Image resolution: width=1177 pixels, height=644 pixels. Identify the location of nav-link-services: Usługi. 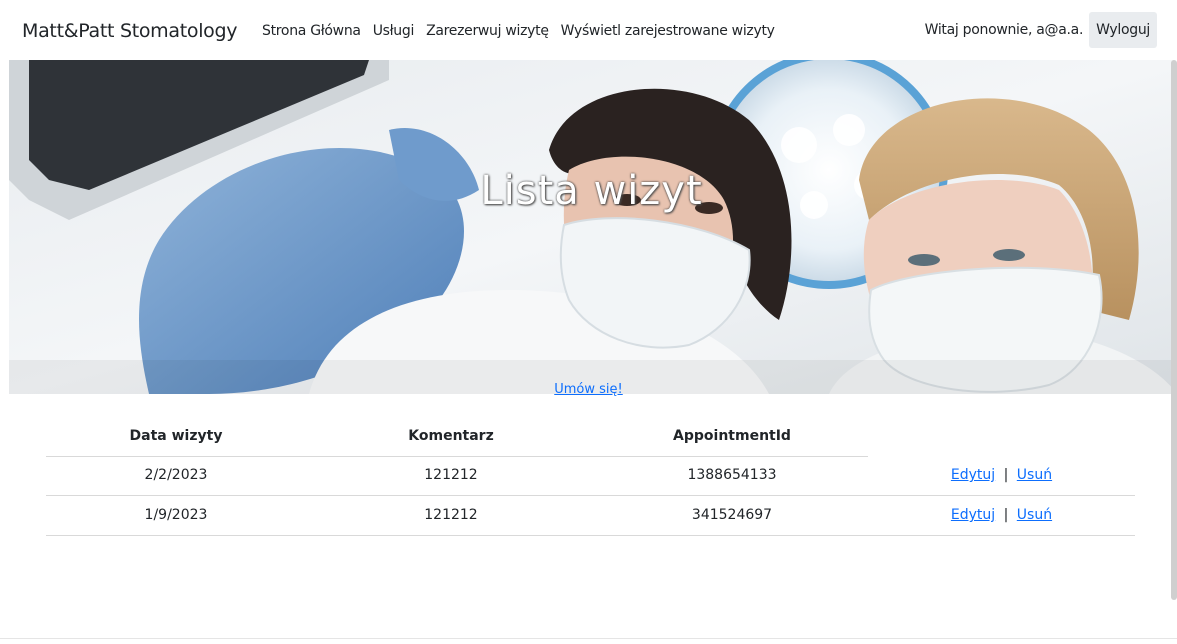
(394, 31).